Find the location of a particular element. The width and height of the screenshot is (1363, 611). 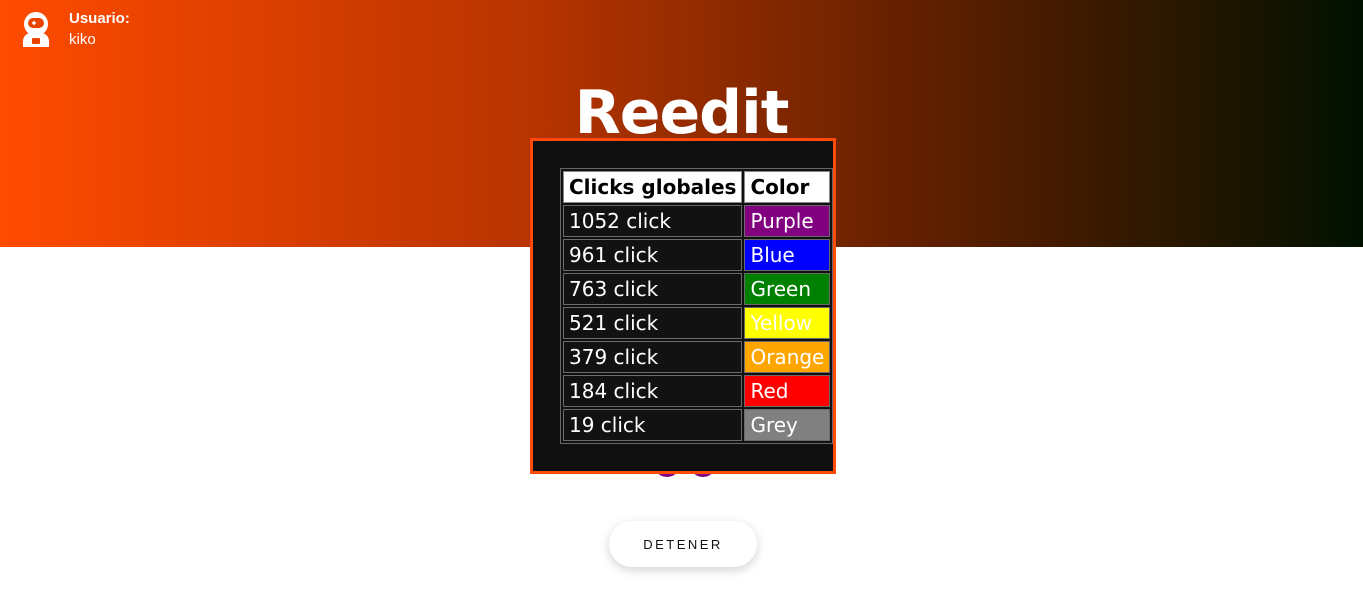

stop-button: DETENER is located at coordinates (683, 544).